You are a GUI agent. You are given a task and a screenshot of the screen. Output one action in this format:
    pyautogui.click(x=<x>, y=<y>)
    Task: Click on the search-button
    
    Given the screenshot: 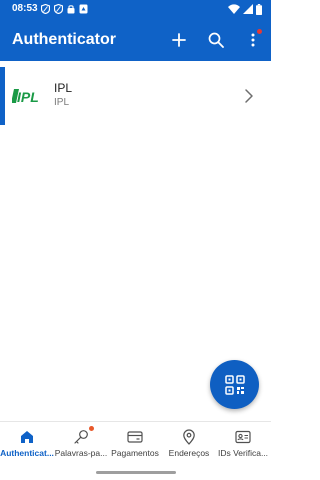 What is the action you would take?
    pyautogui.click(x=216, y=40)
    